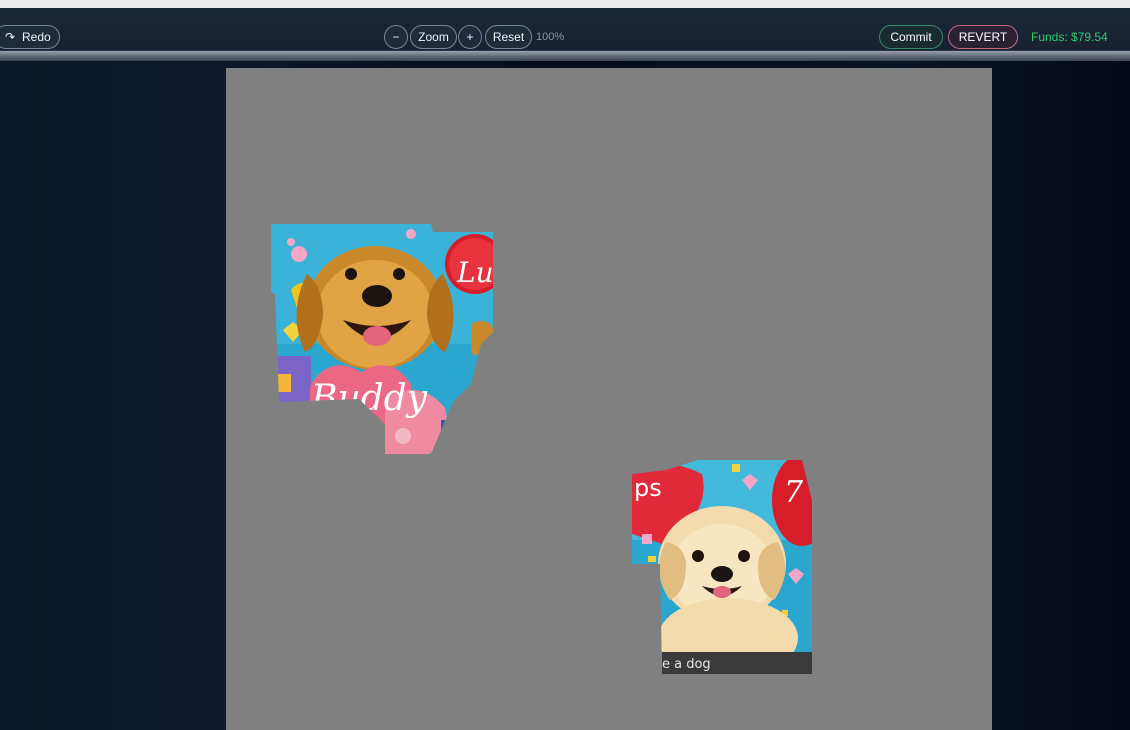 The width and height of the screenshot is (1130, 730). I want to click on funds-readout: Funds: $79.54, so click(1069, 37).